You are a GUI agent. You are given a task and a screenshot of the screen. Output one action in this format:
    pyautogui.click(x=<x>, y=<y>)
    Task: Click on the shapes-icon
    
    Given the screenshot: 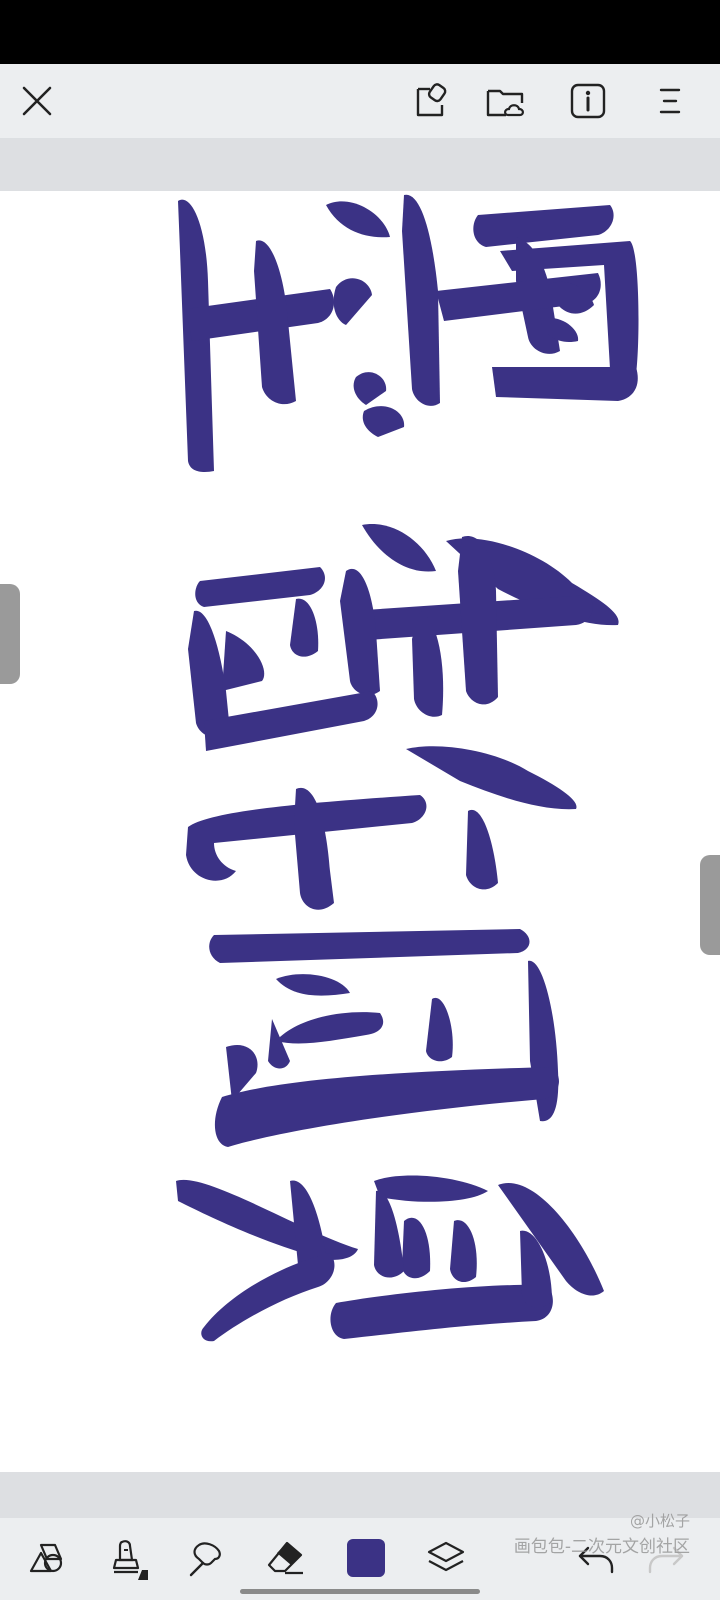 What is the action you would take?
    pyautogui.click(x=46, y=1558)
    